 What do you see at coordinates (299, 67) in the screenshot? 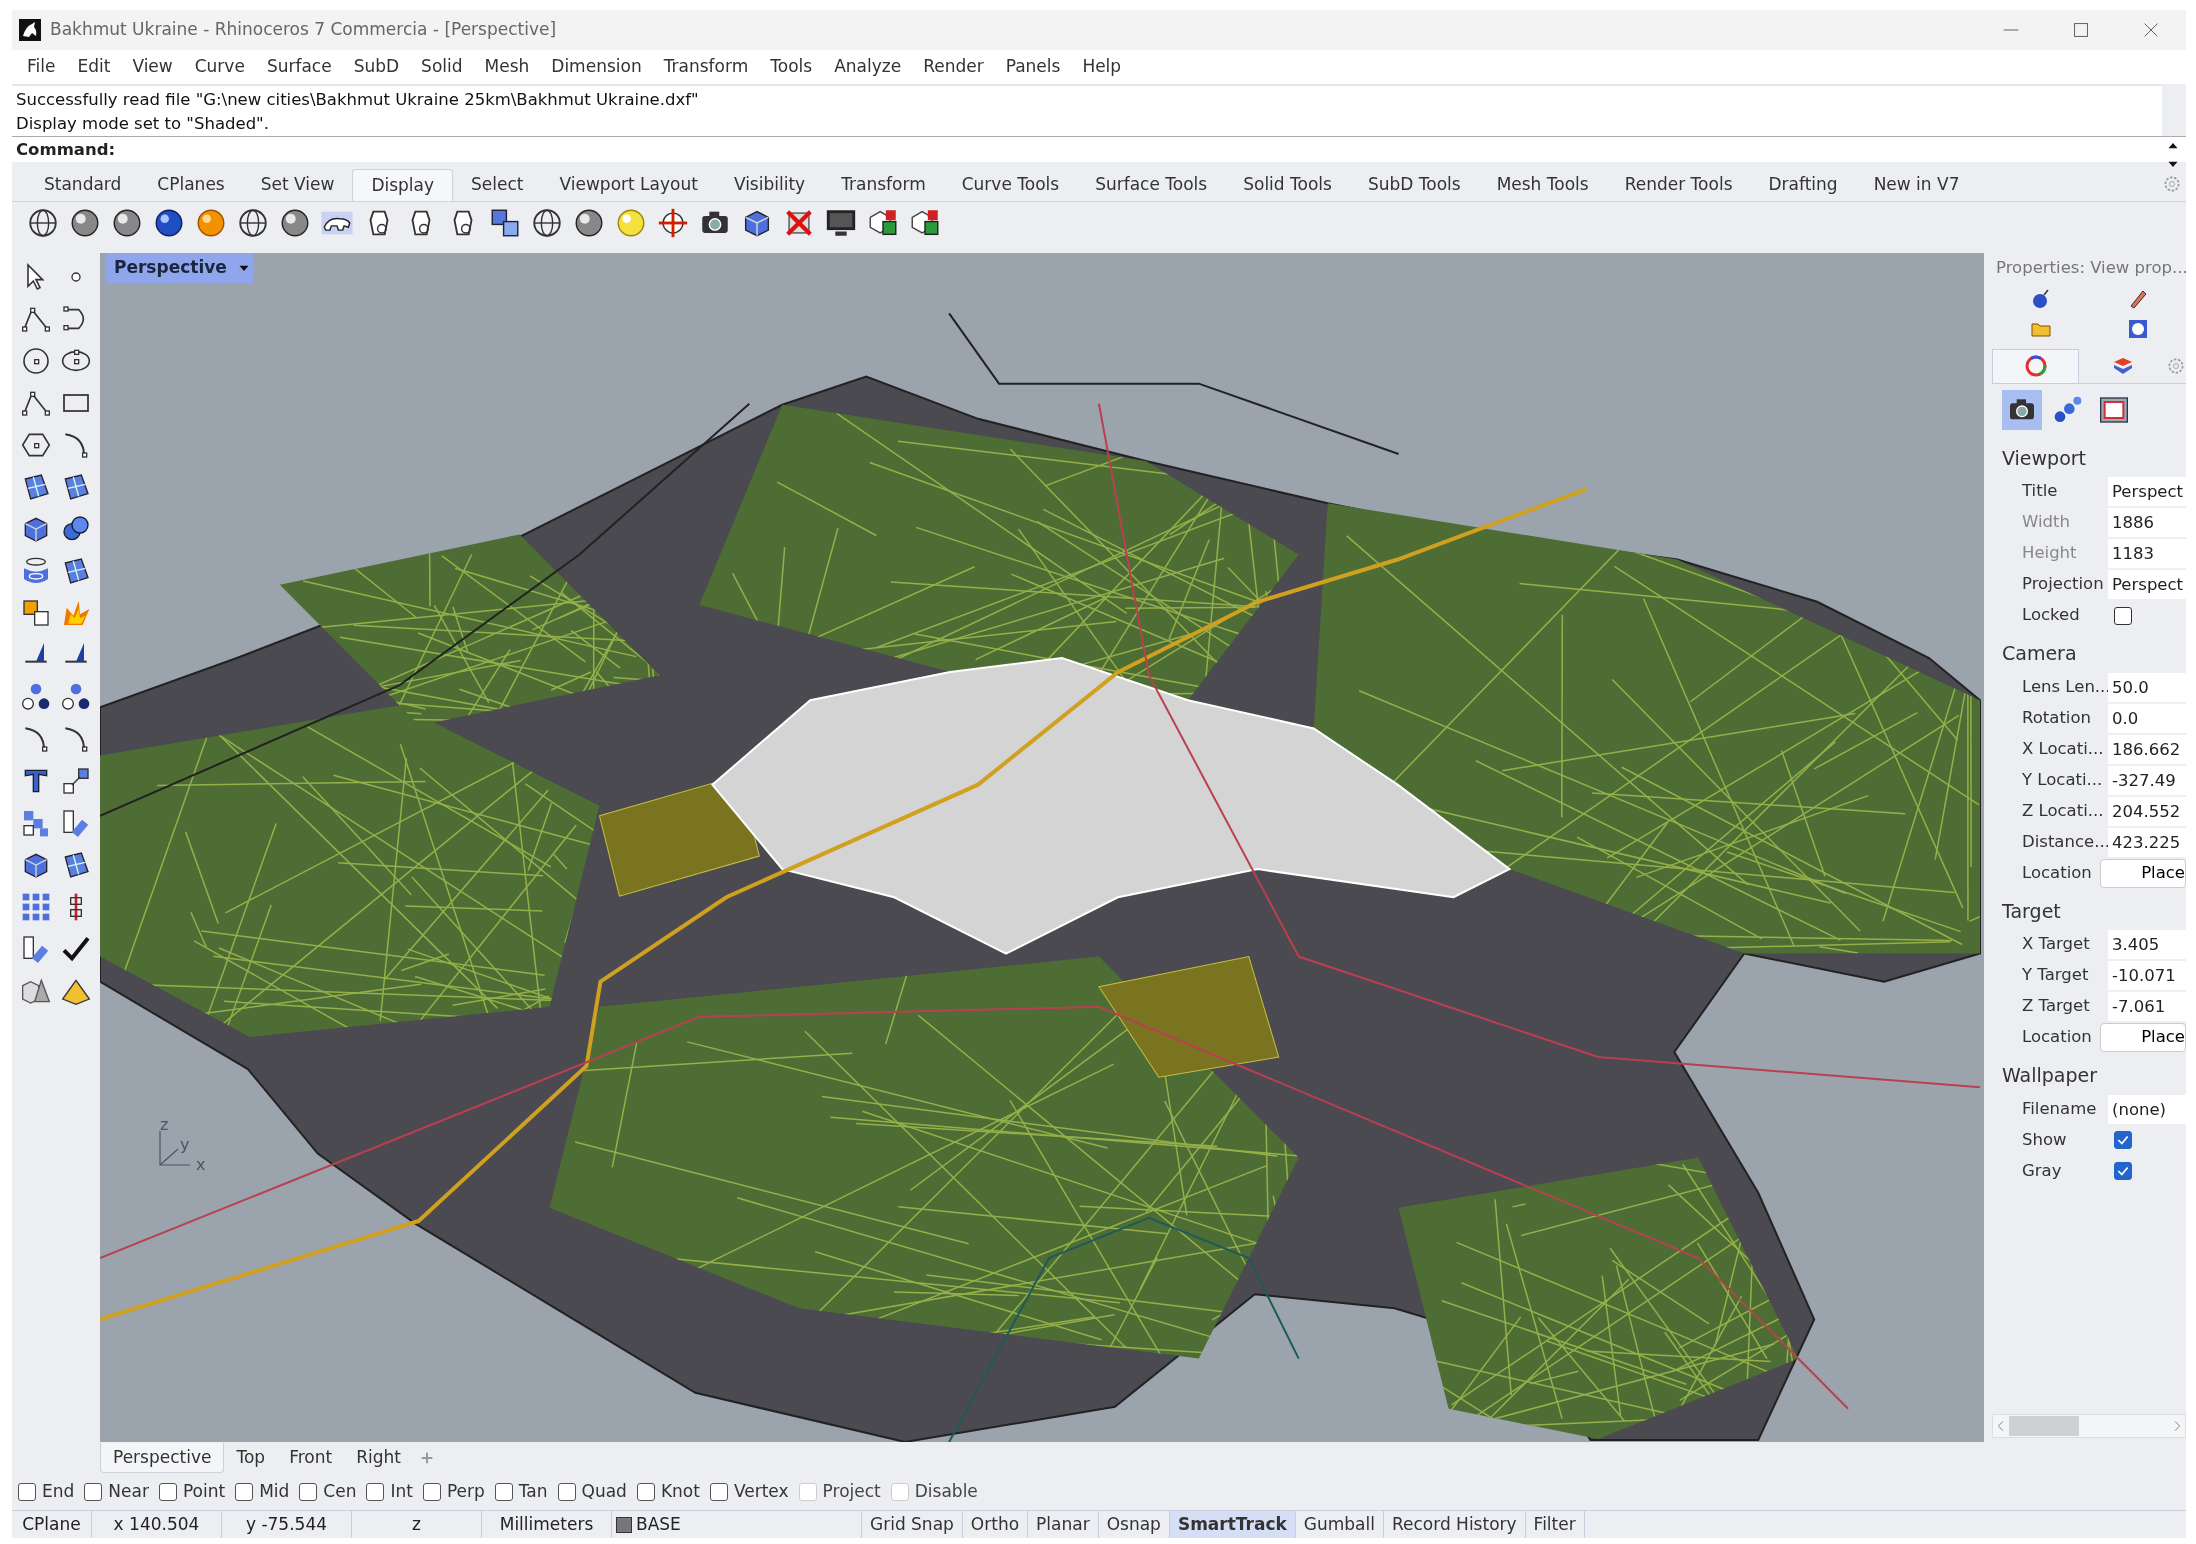
I see `menu-item: Surface` at bounding box center [299, 67].